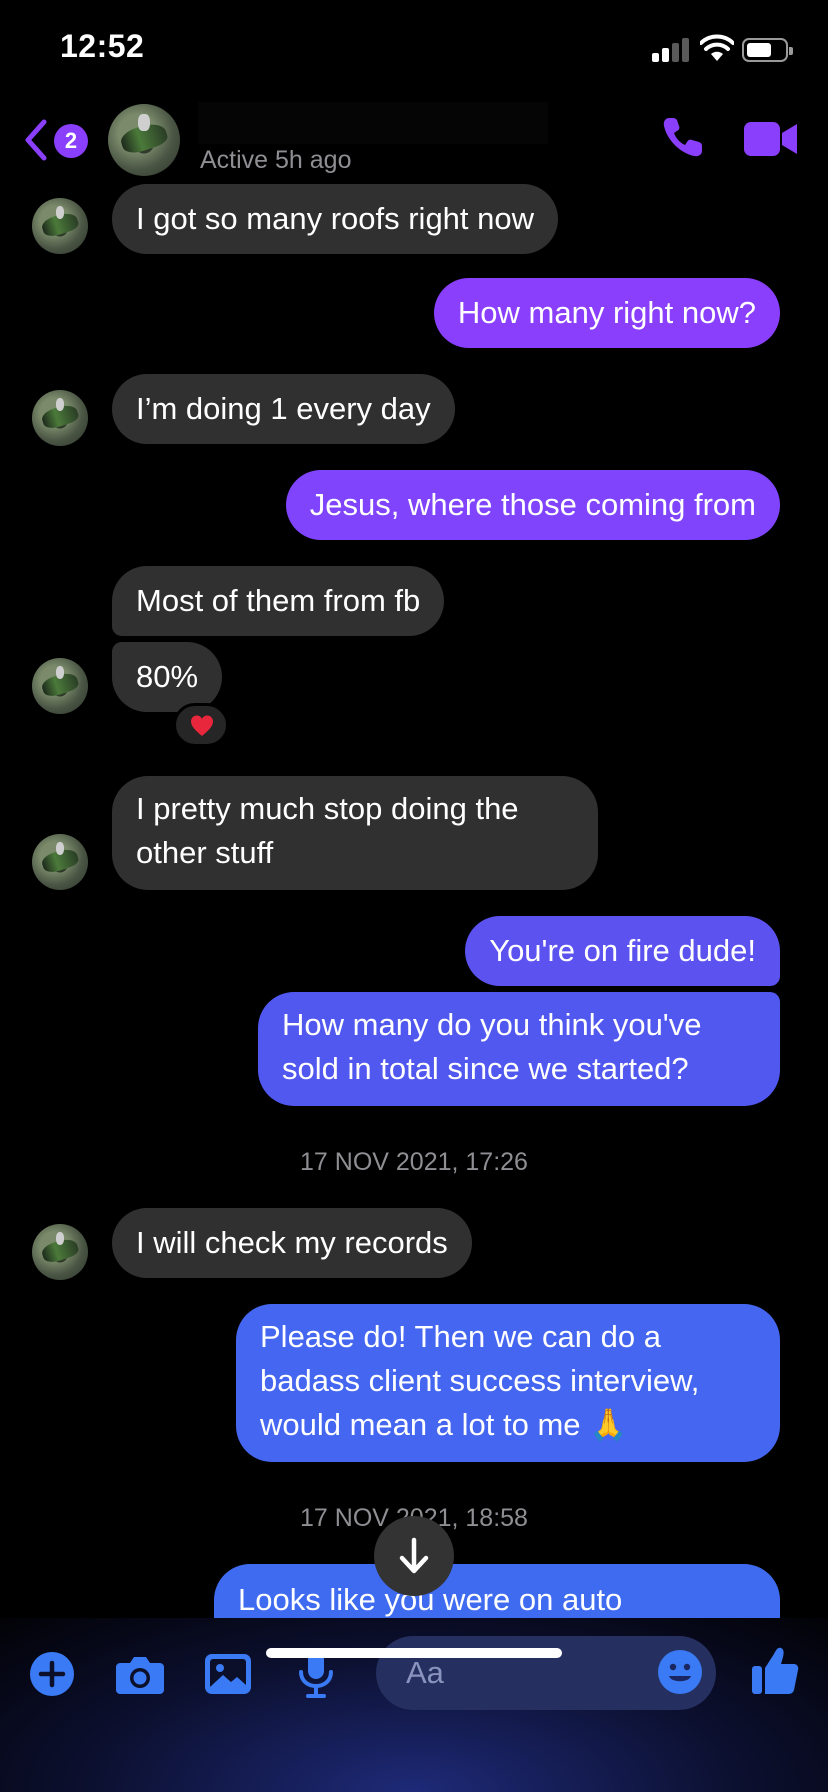  Describe the element at coordinates (717, 47) in the screenshot. I see `wifi-icon` at that location.